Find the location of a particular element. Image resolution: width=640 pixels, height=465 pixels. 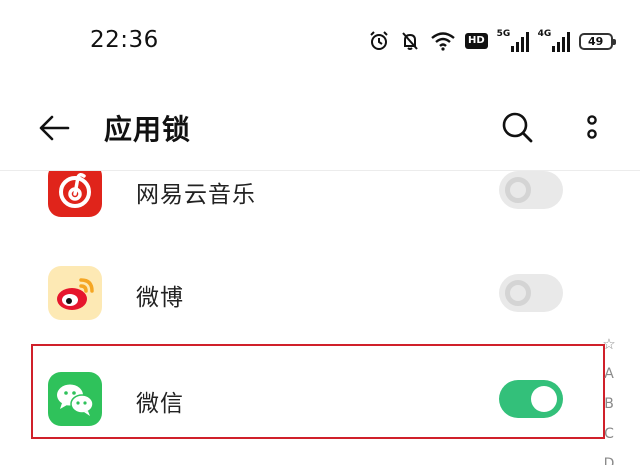

netease-music-icon is located at coordinates (75, 194).